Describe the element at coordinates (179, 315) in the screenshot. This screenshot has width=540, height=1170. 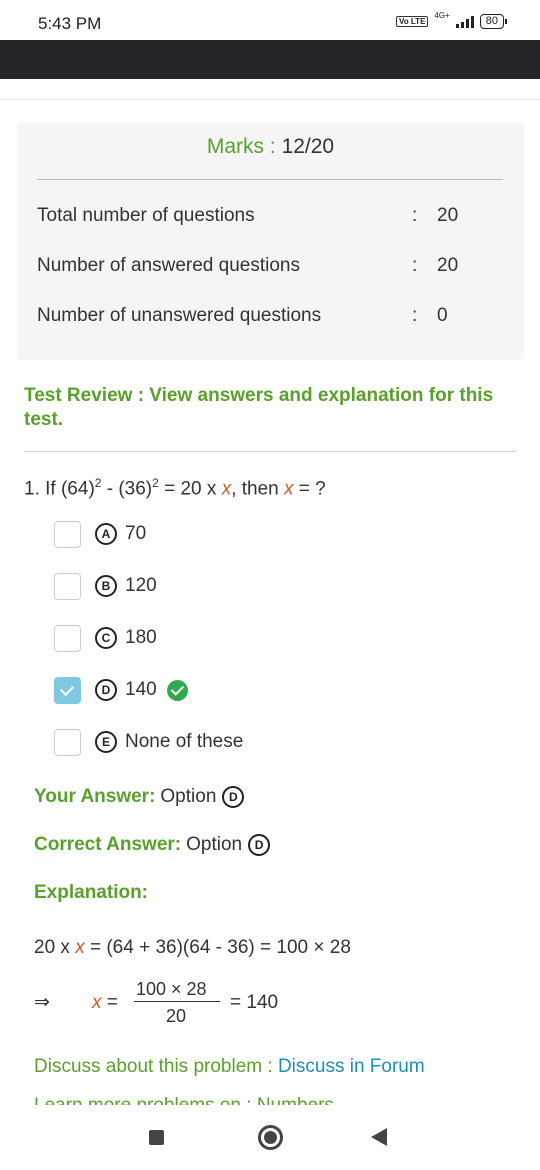
I see `stat-label: Number of unanswered questions` at that location.